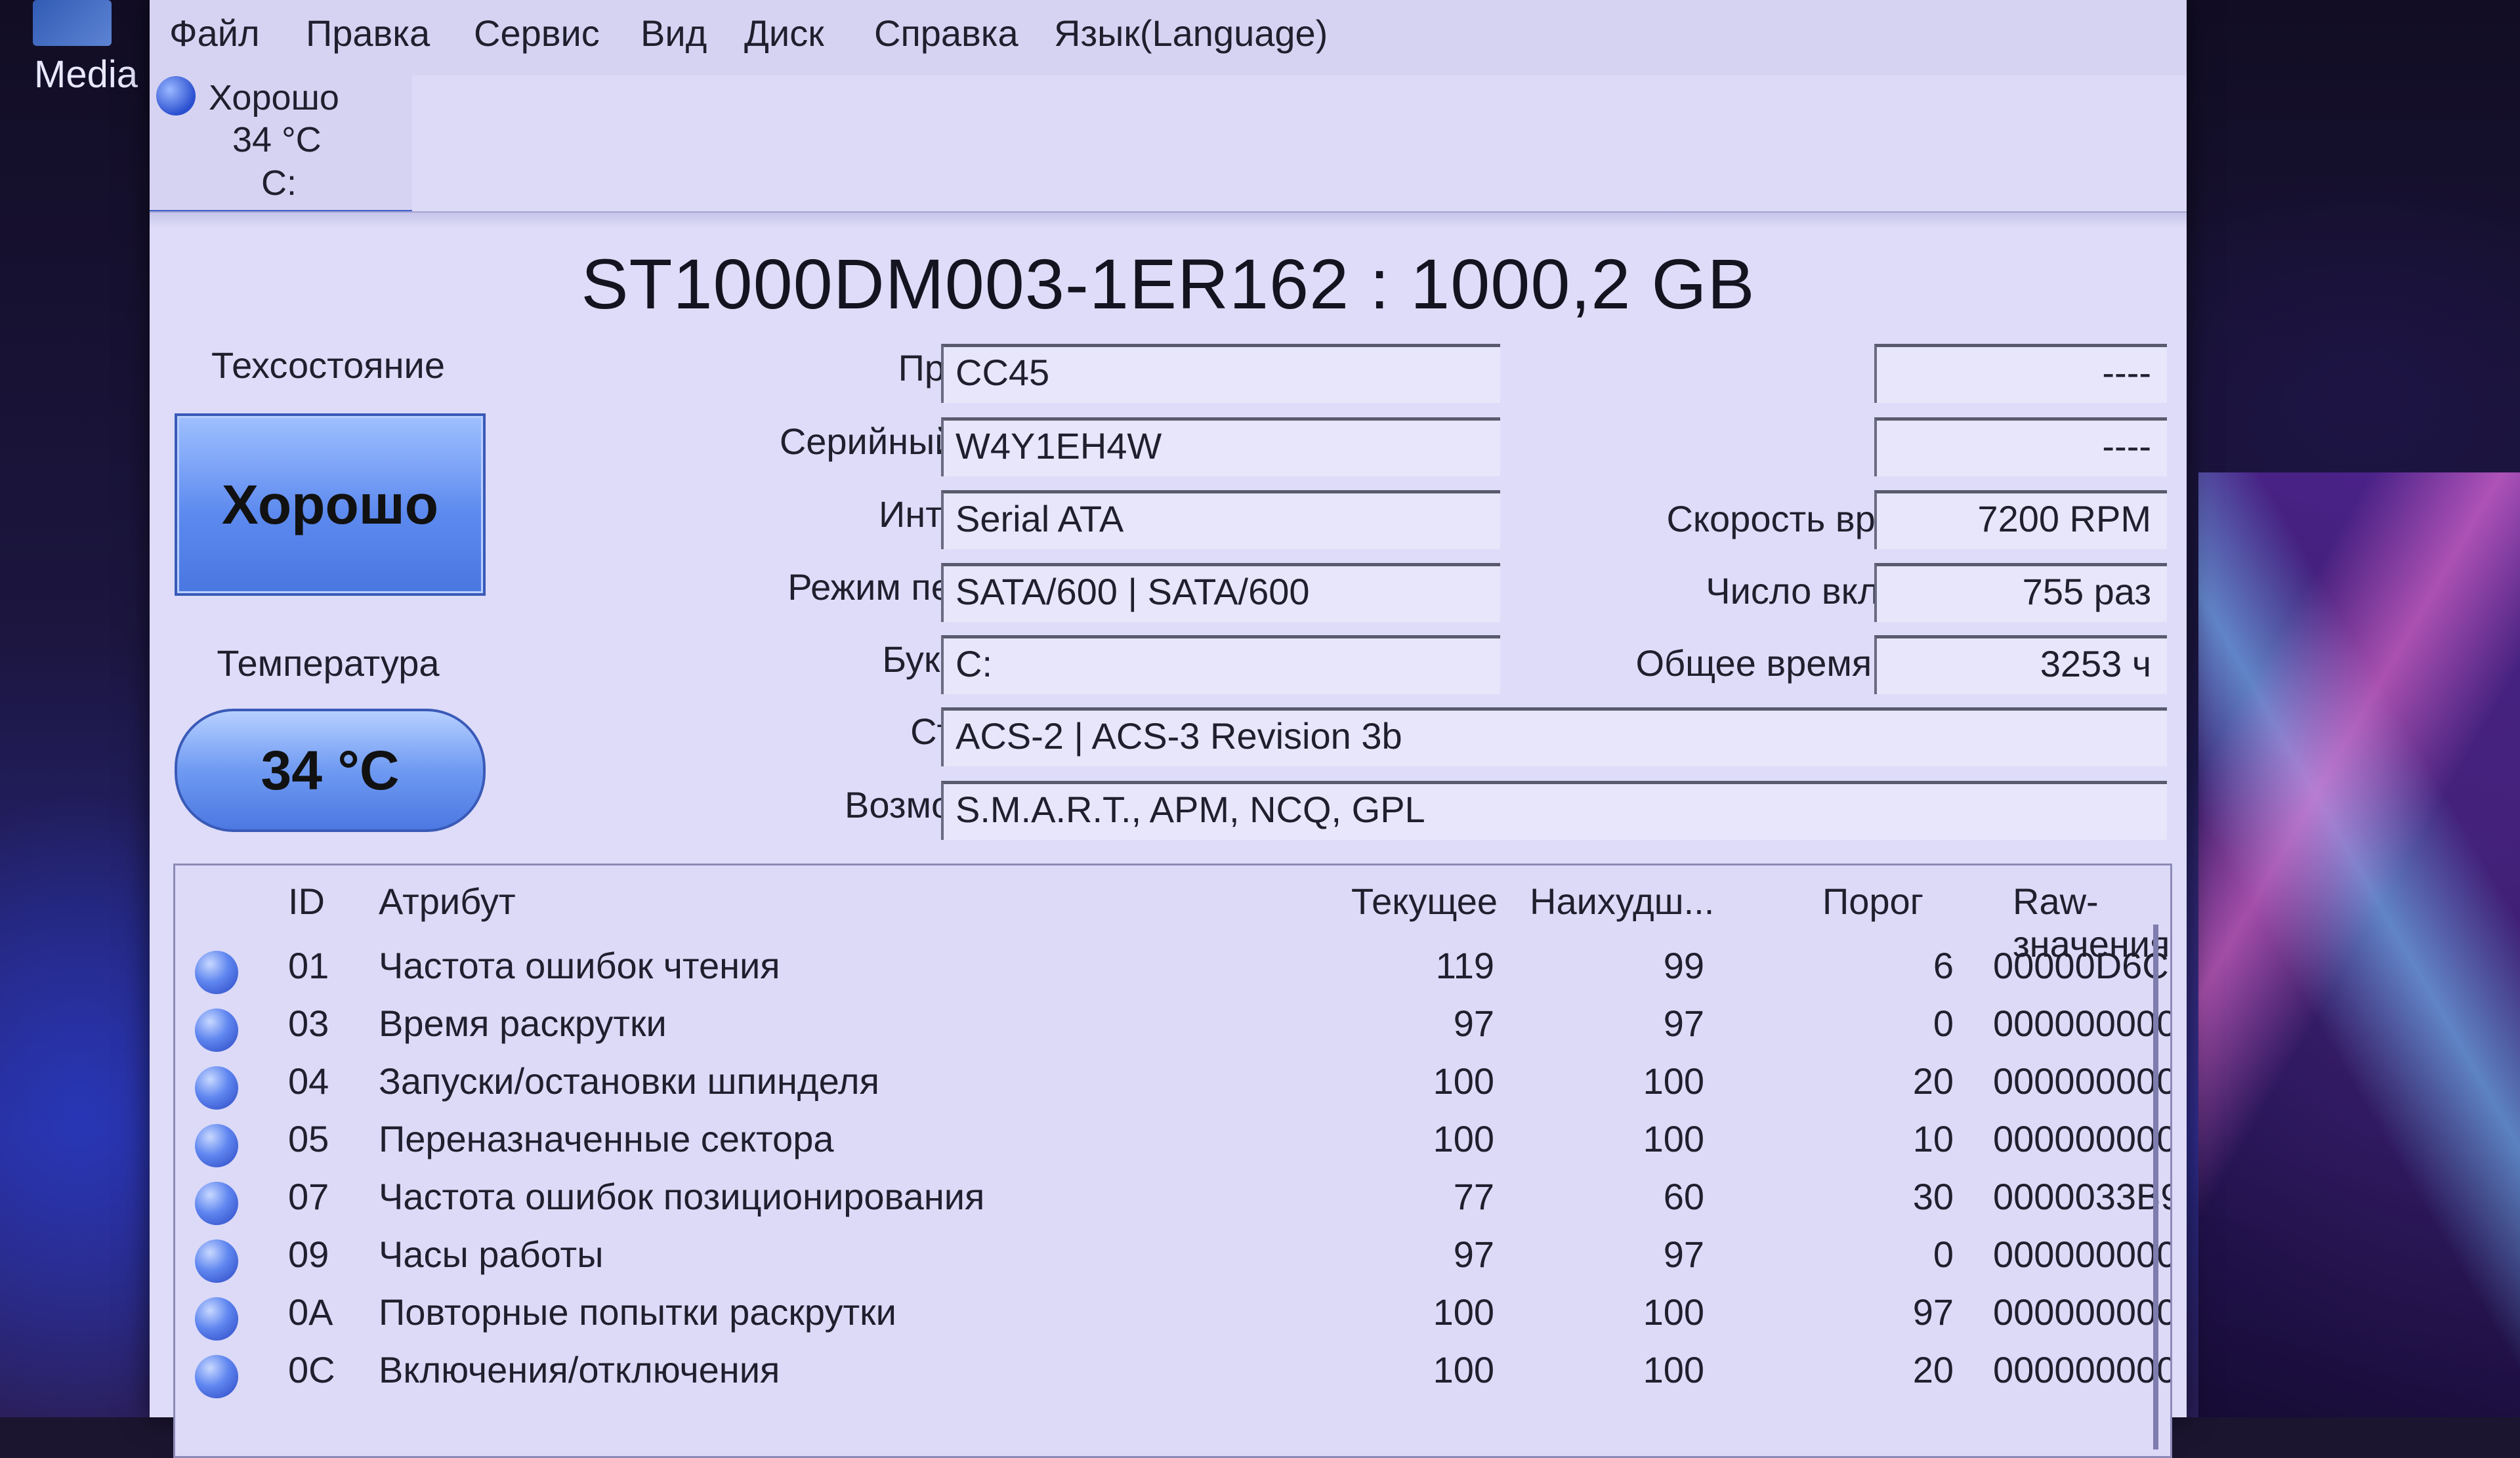 Image resolution: width=2520 pixels, height=1458 pixels. I want to click on row-attribute: Переназначенные сектора, so click(606, 1138).